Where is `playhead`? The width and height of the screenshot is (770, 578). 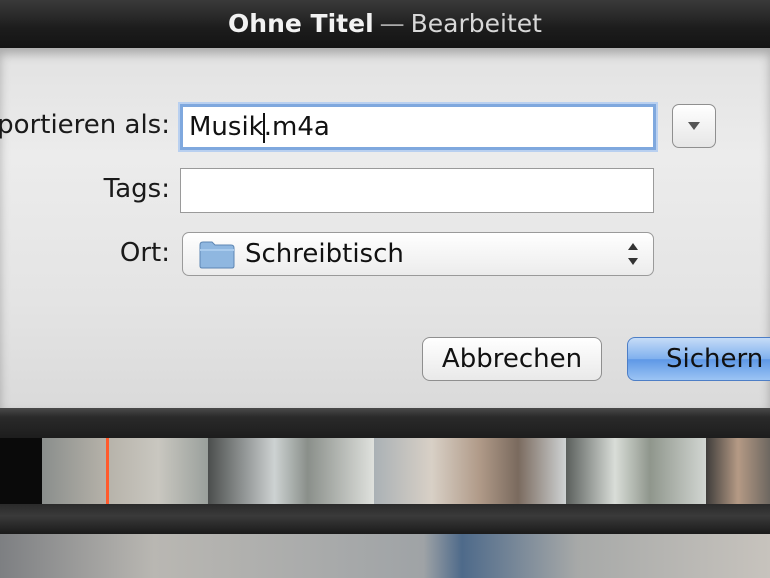 playhead is located at coordinates (107, 471).